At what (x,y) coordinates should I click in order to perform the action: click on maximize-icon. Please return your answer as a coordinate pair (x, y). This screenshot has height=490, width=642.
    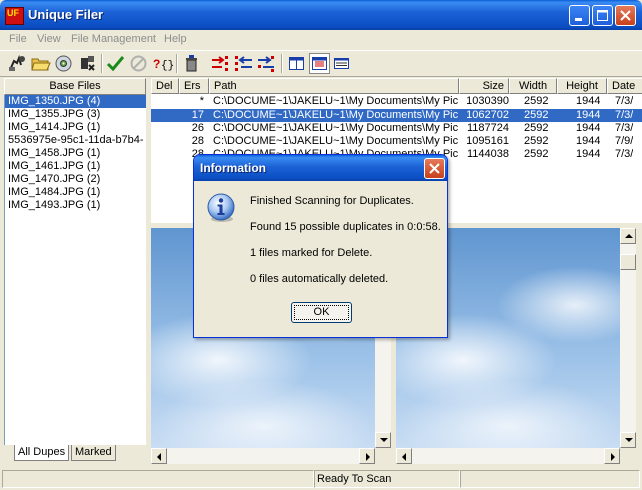
    Looking at the image, I should click on (602, 15).